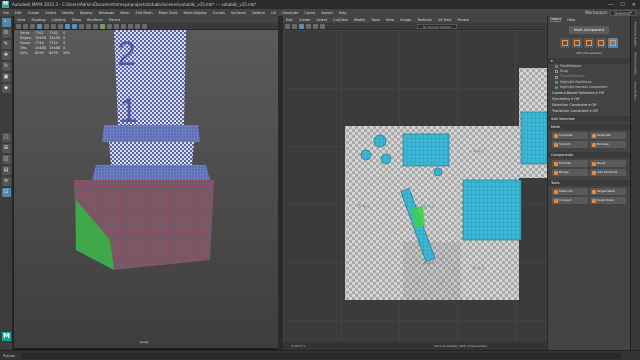 This screenshot has height=360, width=640. What do you see at coordinates (76, 20) in the screenshot?
I see `viewport-menu-show: Show` at bounding box center [76, 20].